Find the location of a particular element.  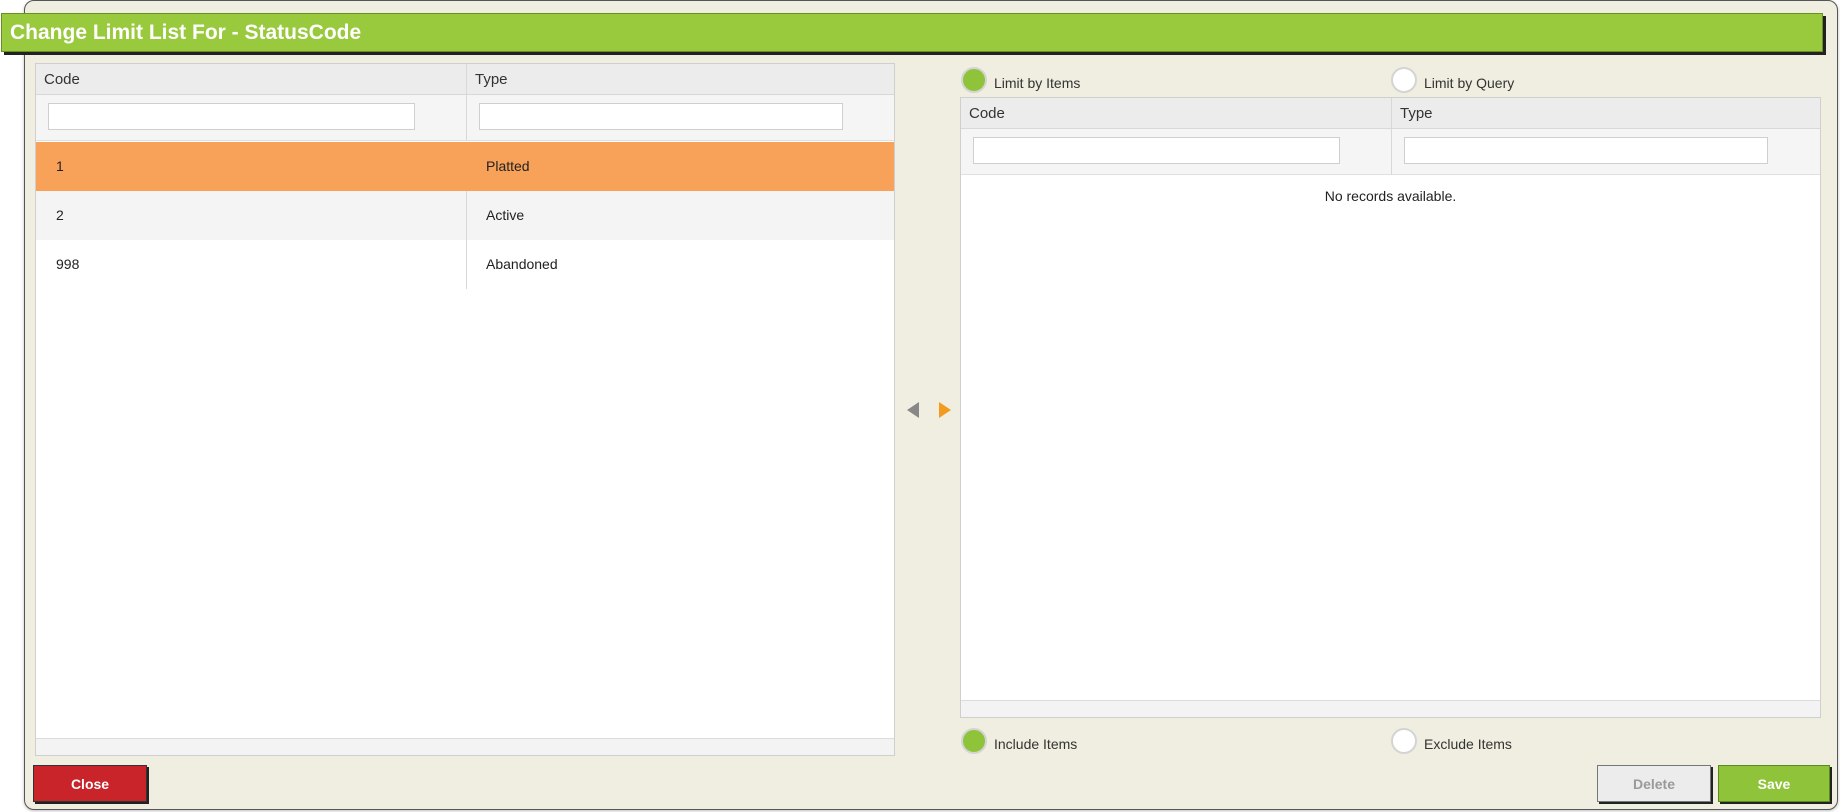

type-cell: Active is located at coordinates (505, 215).